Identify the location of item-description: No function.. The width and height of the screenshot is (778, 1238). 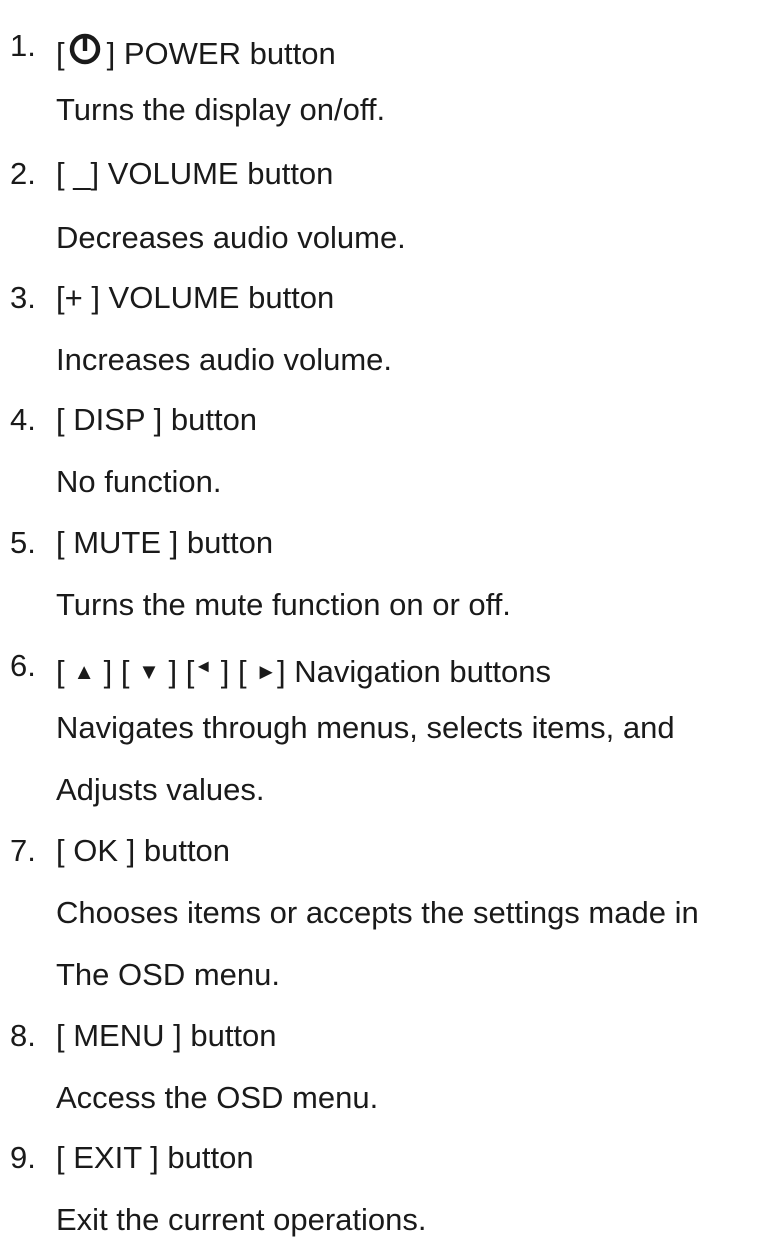
(139, 481).